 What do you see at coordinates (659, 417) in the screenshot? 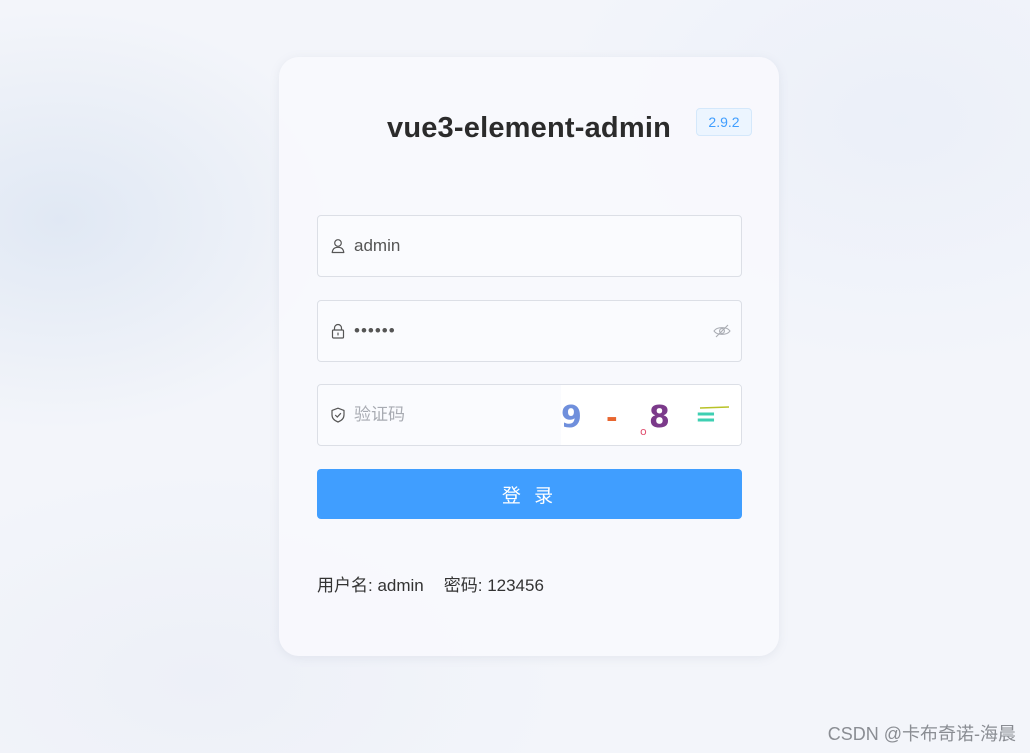
I see `captcha-char: 8` at bounding box center [659, 417].